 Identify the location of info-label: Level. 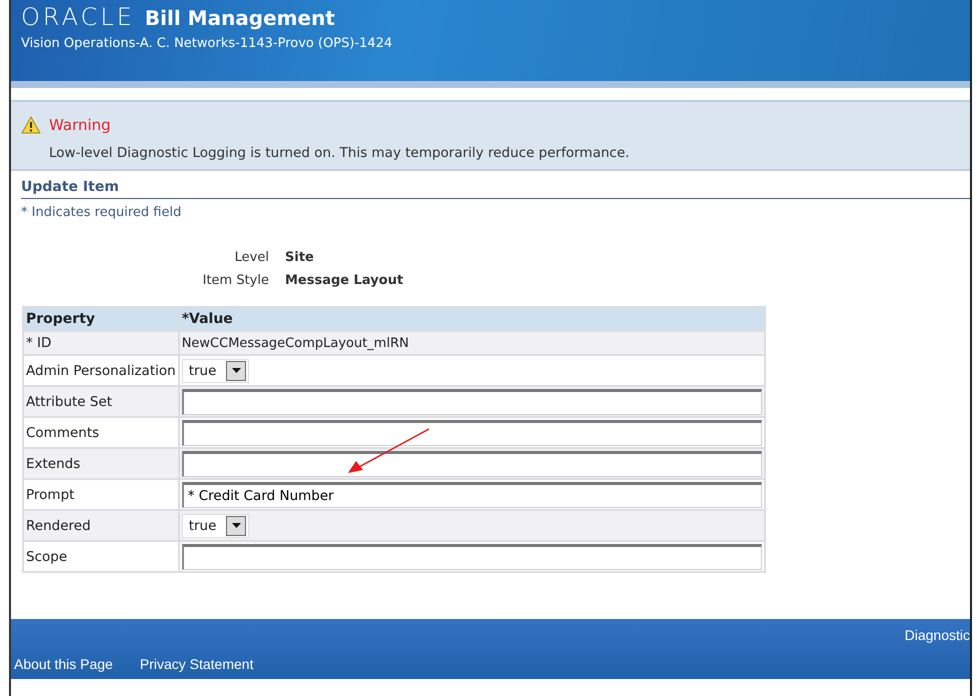
(251, 258).